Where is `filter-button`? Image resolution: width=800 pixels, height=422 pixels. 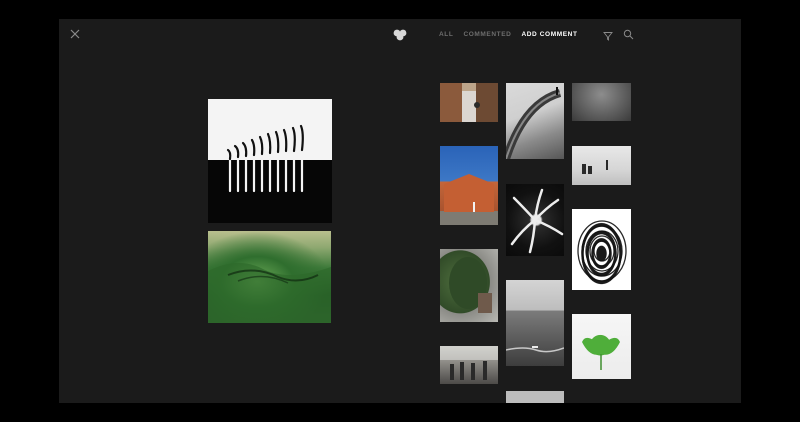
filter-button is located at coordinates (608, 34).